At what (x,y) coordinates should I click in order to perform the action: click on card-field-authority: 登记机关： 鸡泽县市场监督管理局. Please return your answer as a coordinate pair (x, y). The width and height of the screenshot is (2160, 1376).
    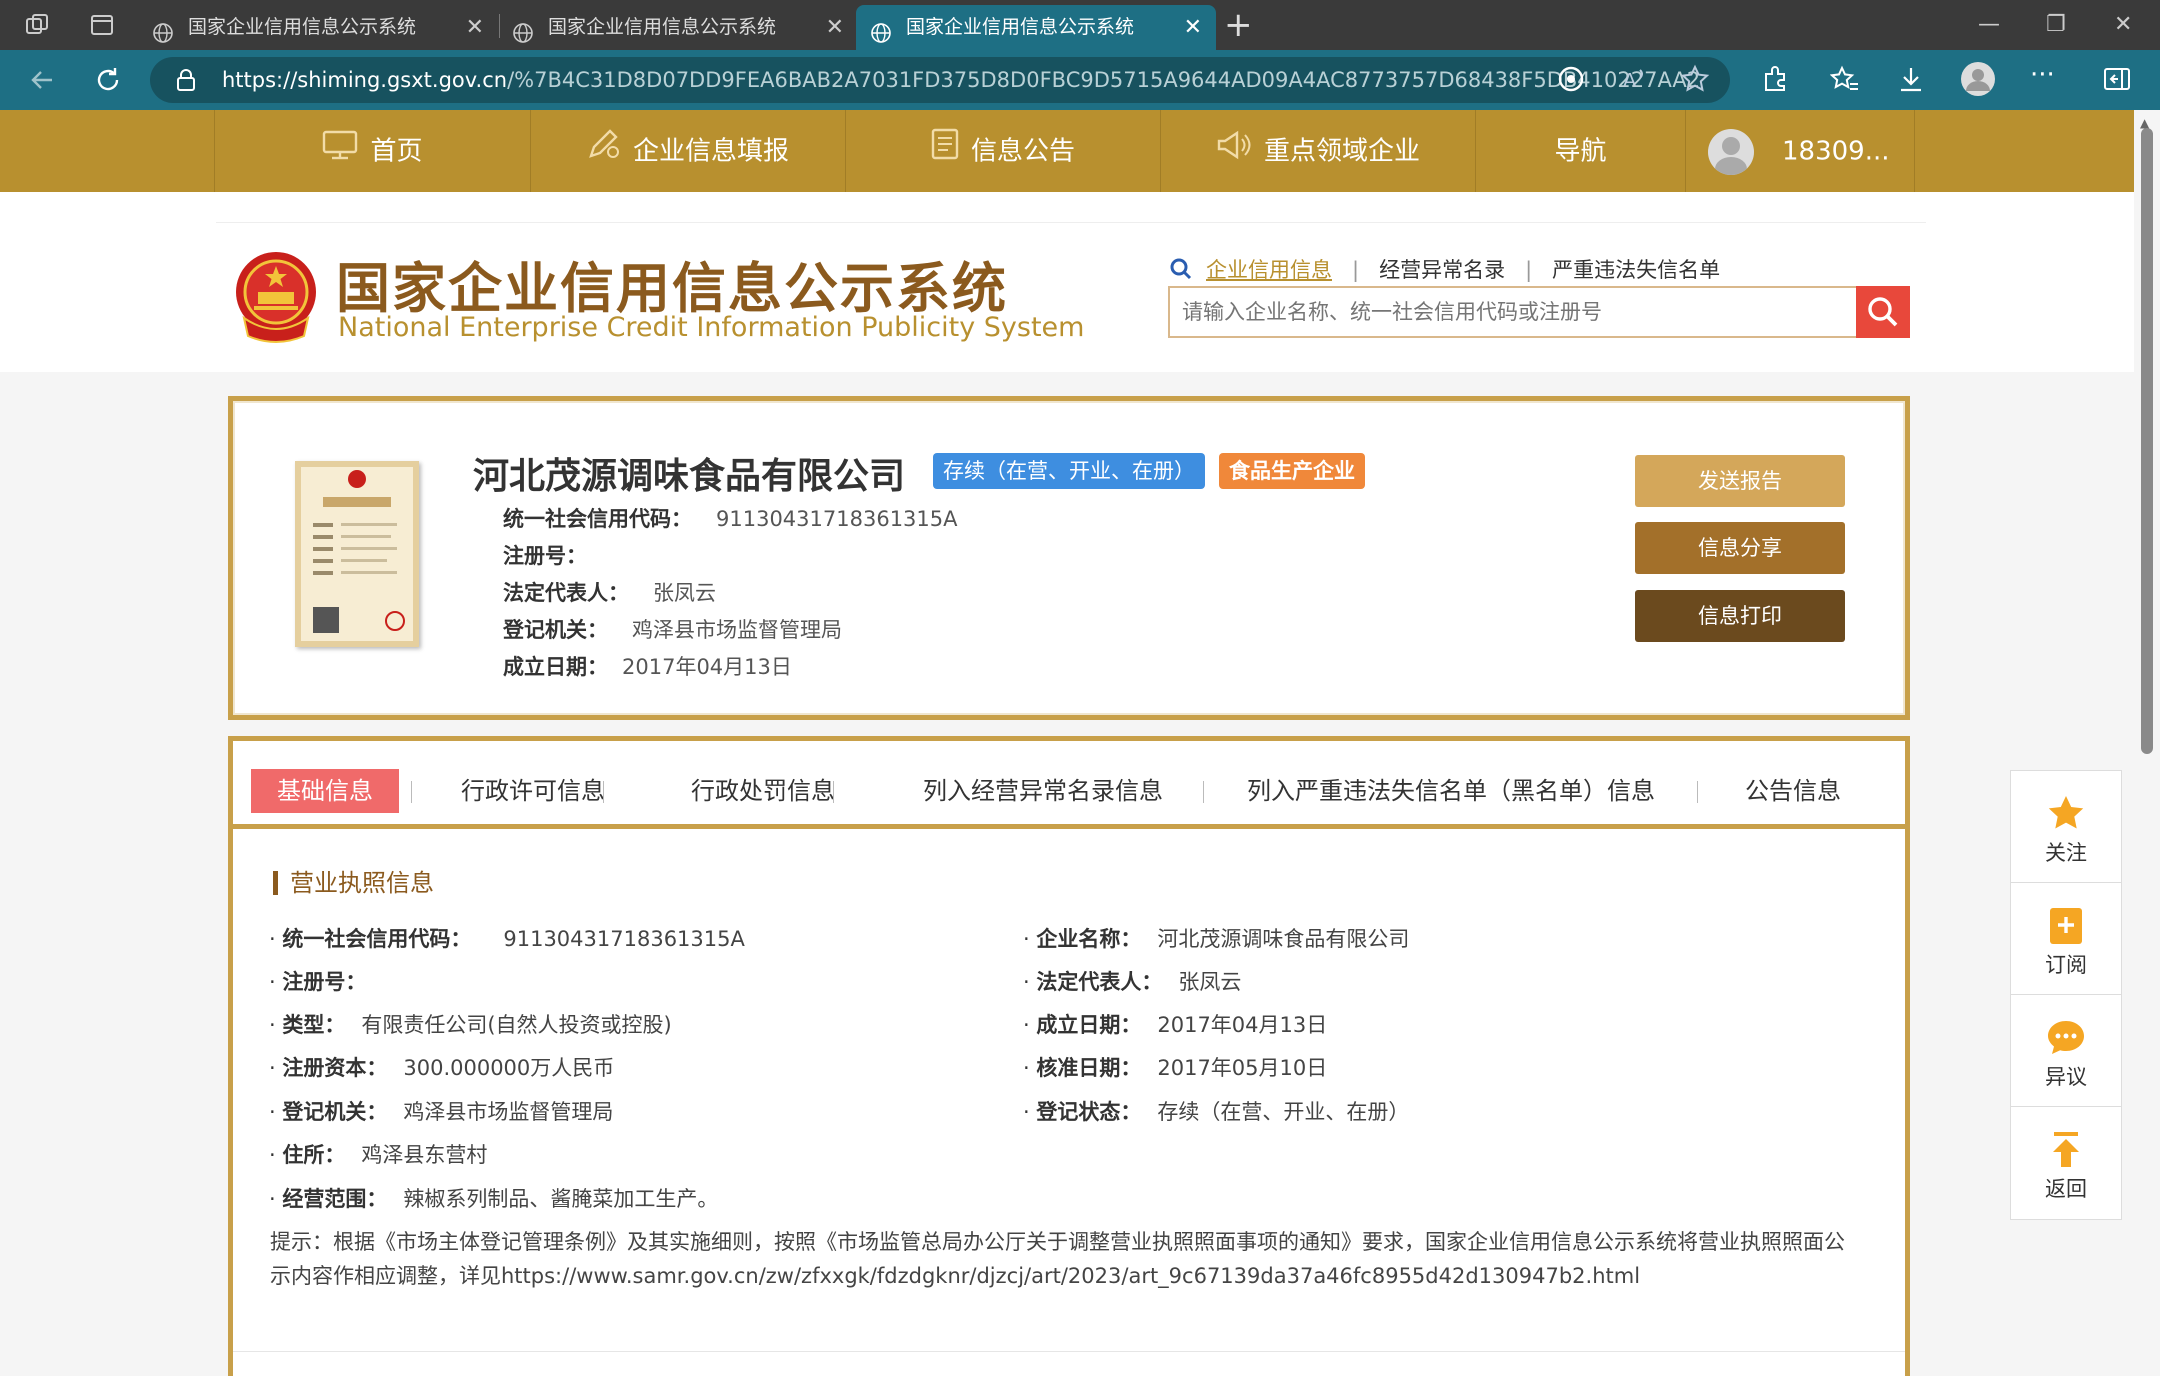
    Looking at the image, I should click on (672, 630).